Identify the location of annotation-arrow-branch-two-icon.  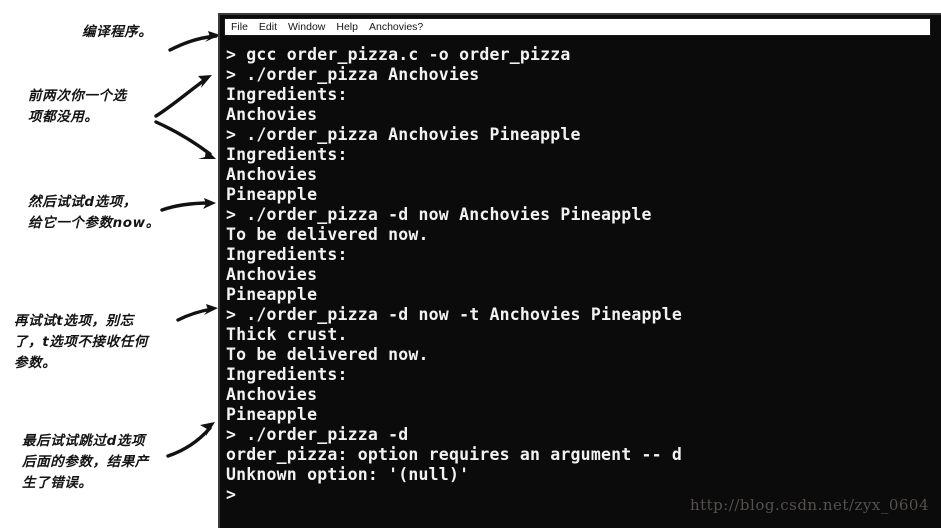
(185, 117).